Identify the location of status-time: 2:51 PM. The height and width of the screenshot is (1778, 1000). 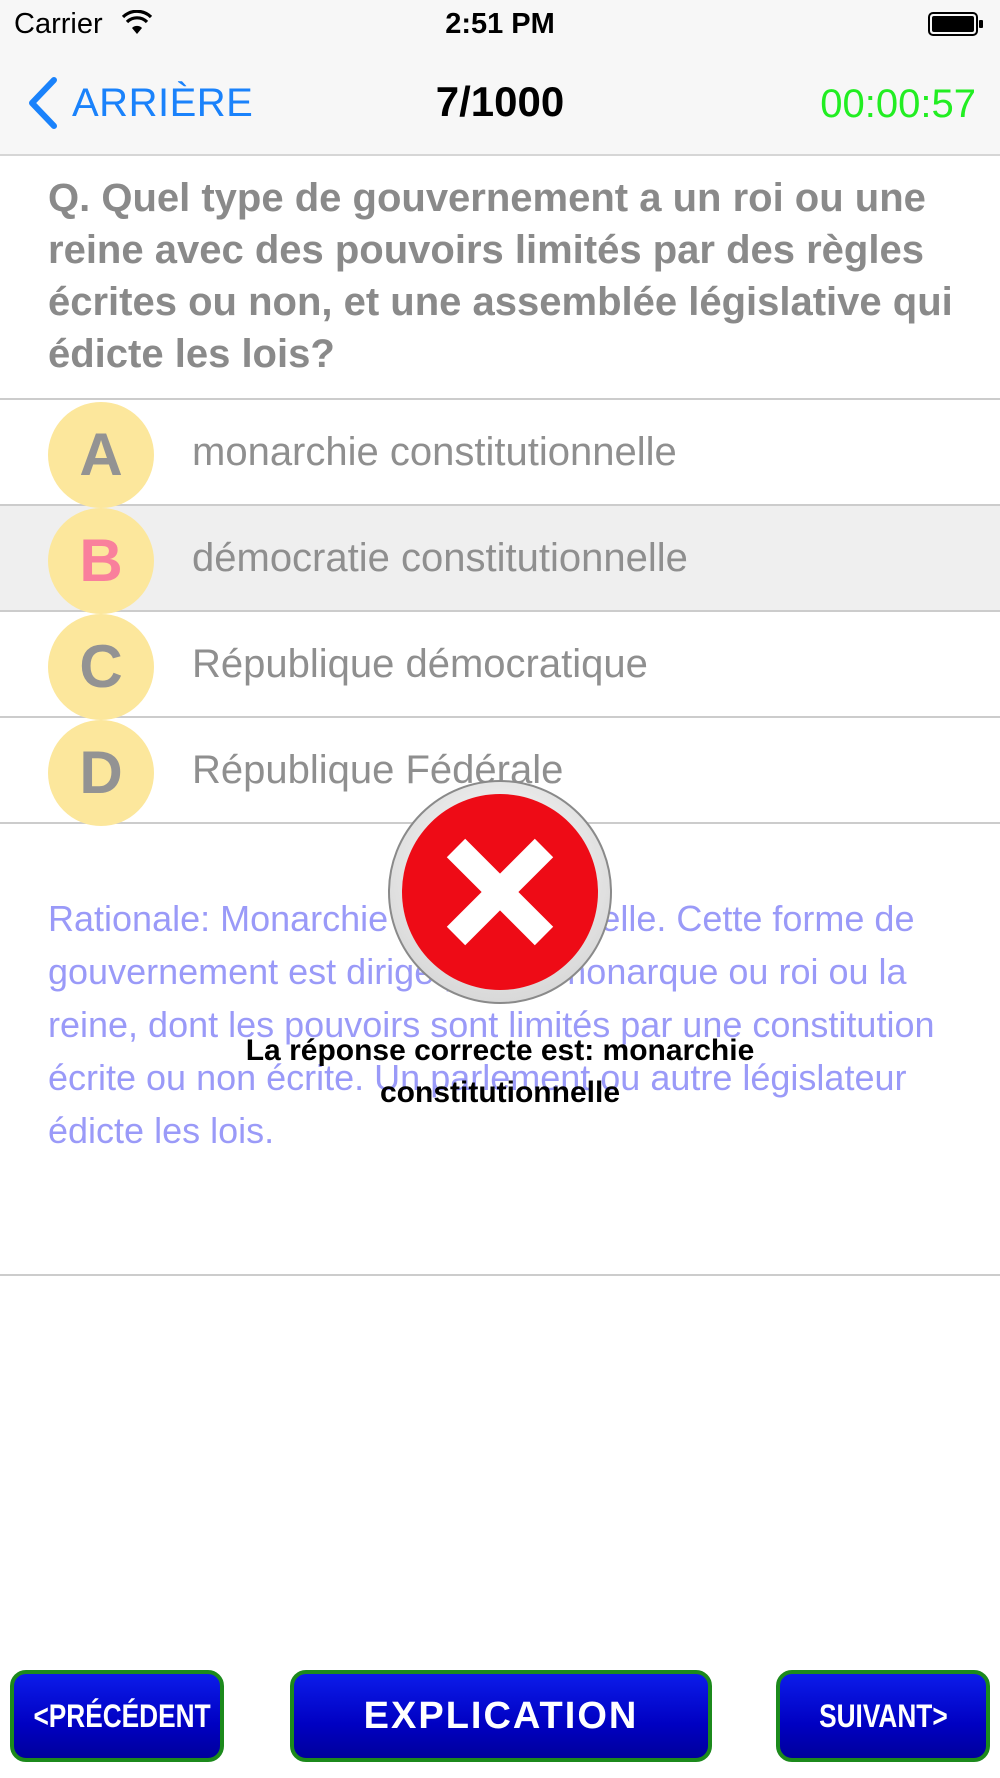
(500, 24).